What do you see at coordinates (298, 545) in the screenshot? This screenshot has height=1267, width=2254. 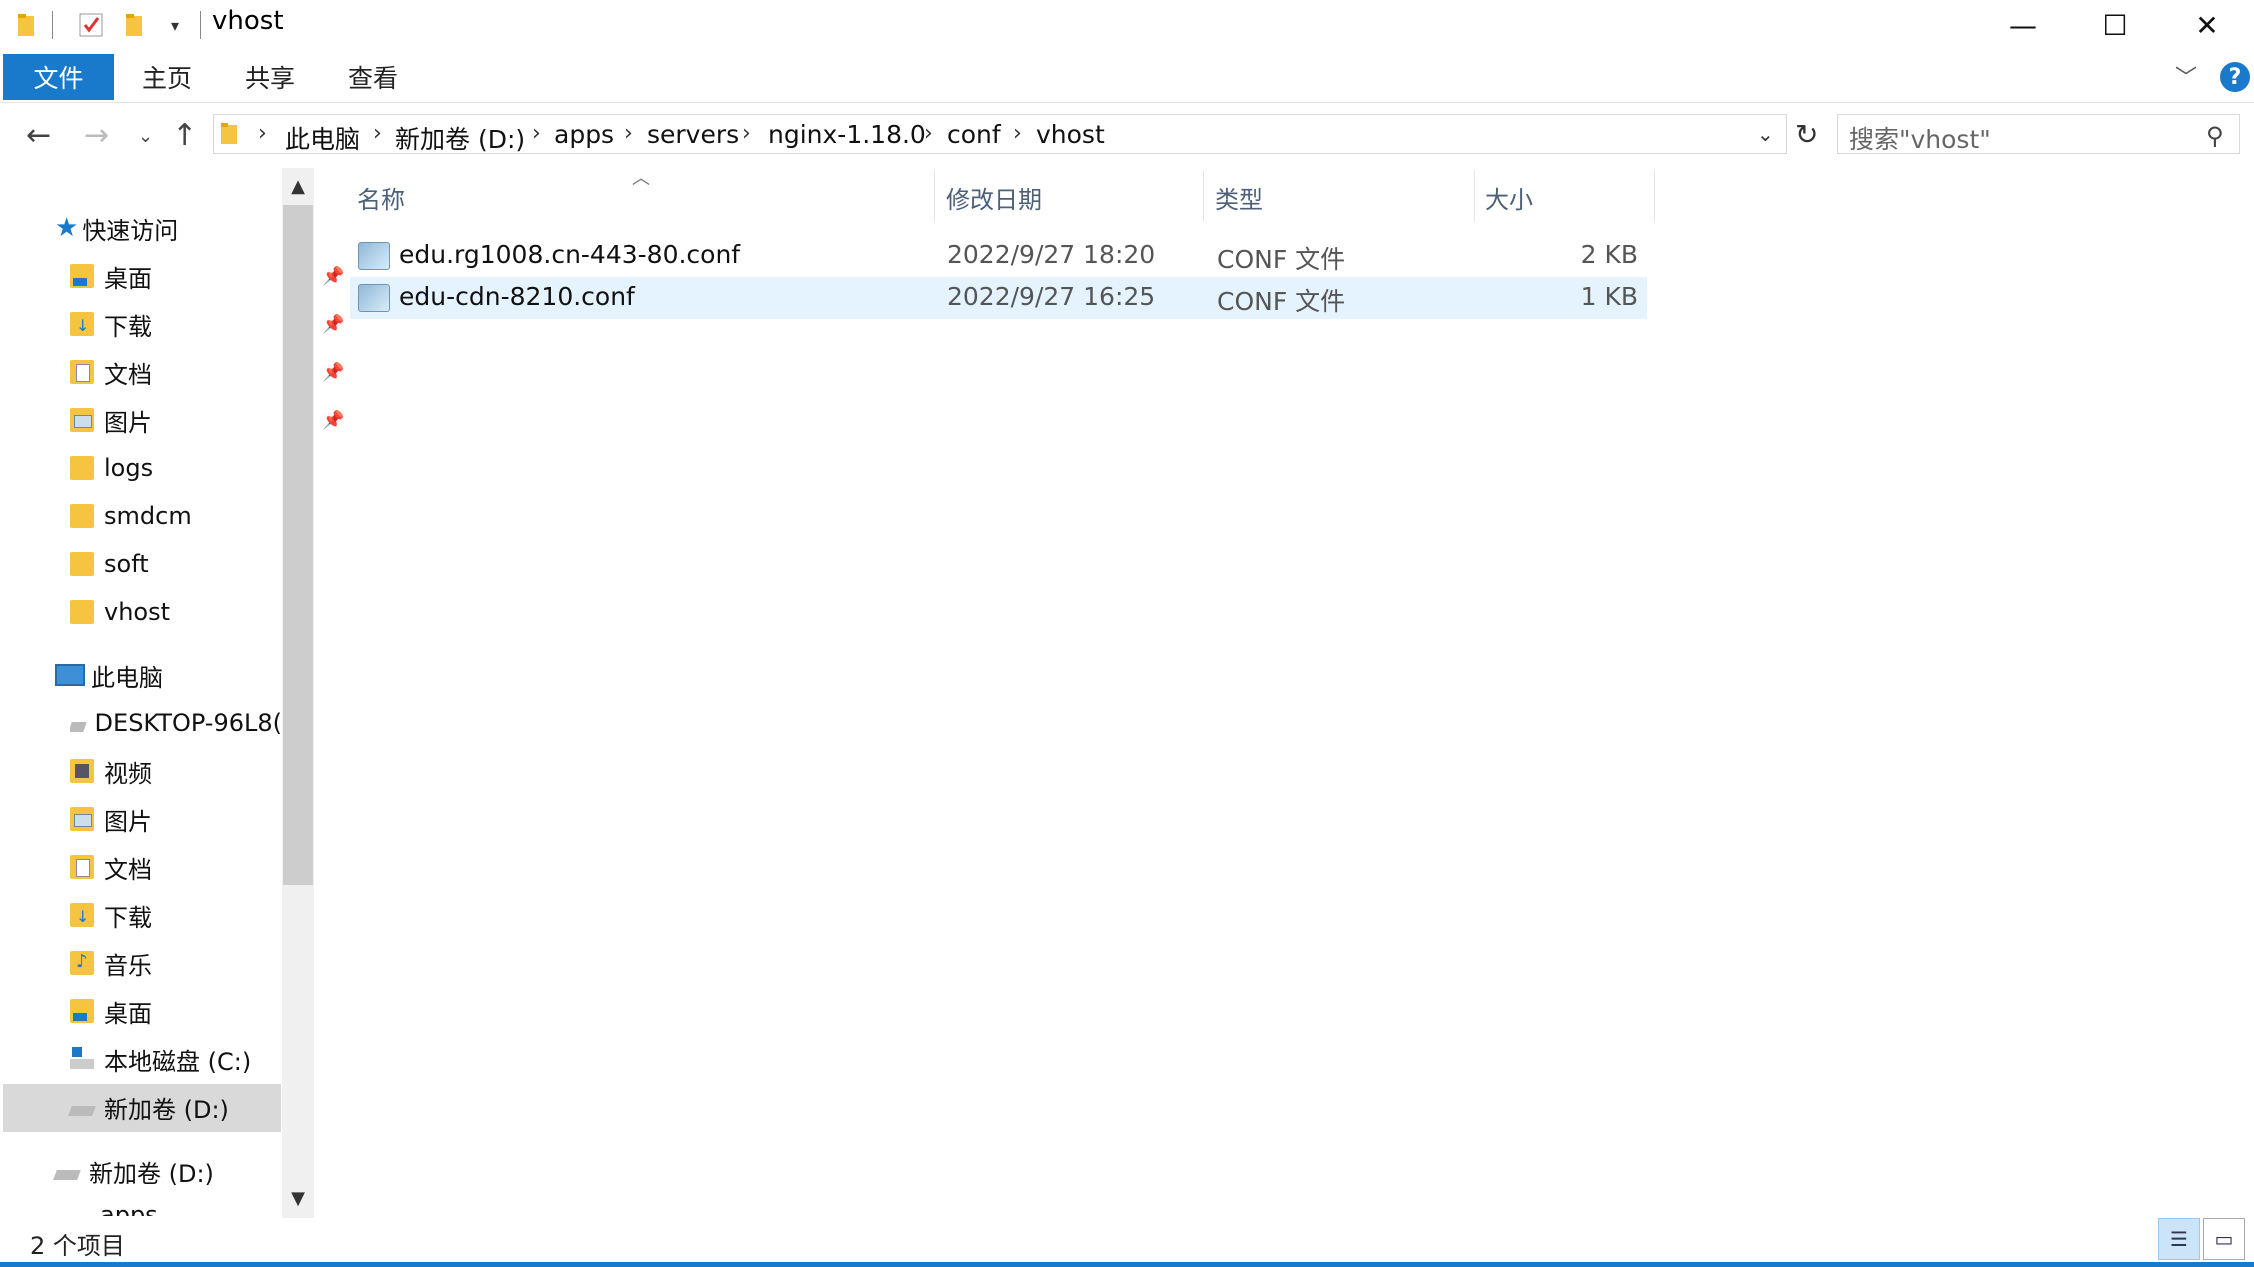 I see `scrollbar-thumb` at bounding box center [298, 545].